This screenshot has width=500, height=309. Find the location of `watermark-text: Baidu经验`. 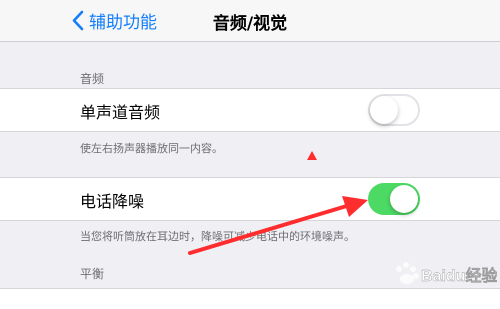

watermark-text: Baidu经验 is located at coordinates (459, 275).